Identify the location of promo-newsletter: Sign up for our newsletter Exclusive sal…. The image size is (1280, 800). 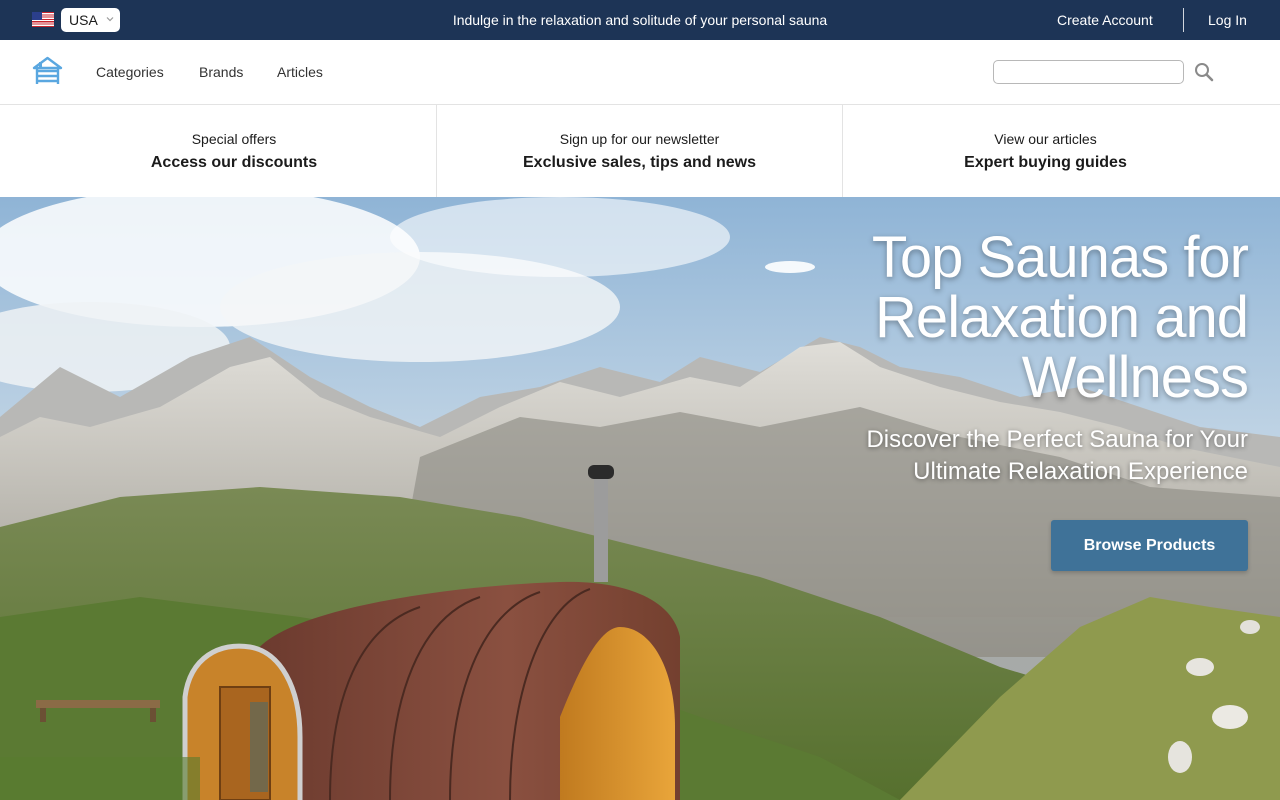
(640, 151).